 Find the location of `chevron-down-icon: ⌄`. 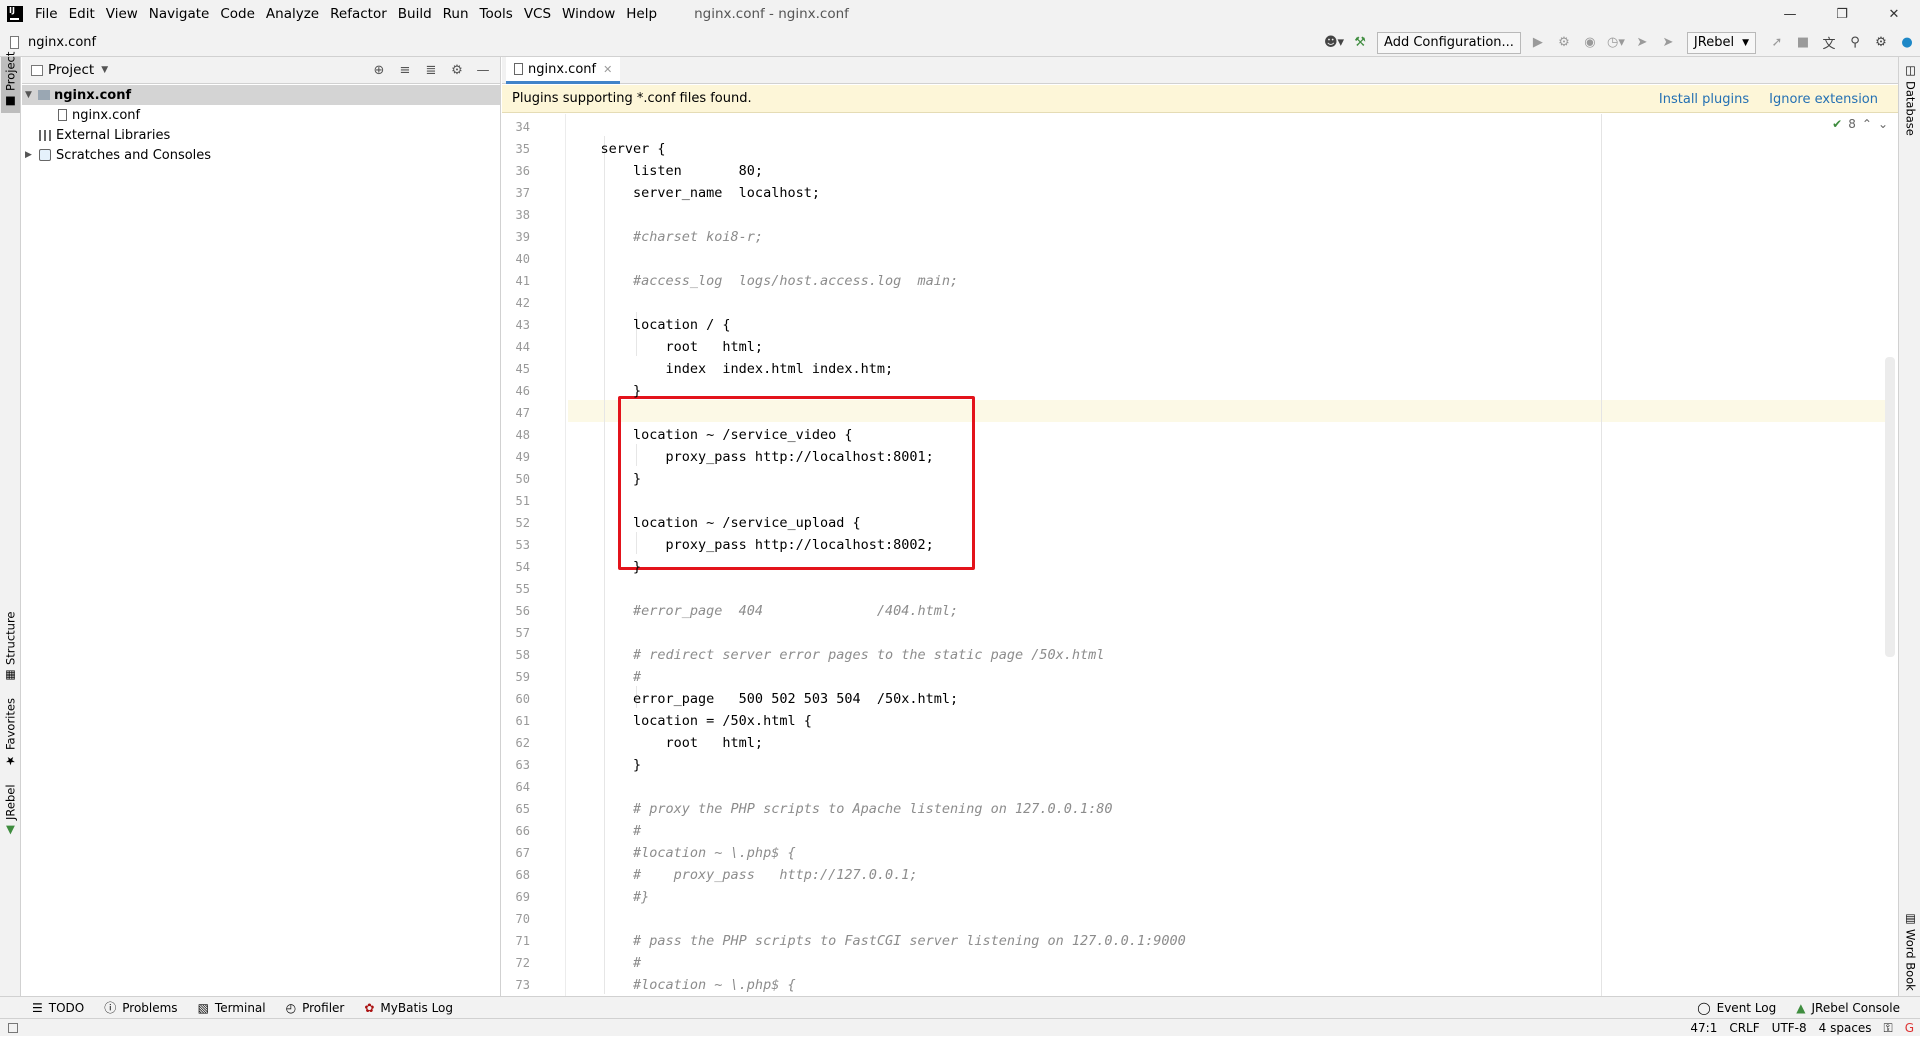

chevron-down-icon: ⌄ is located at coordinates (1883, 124).